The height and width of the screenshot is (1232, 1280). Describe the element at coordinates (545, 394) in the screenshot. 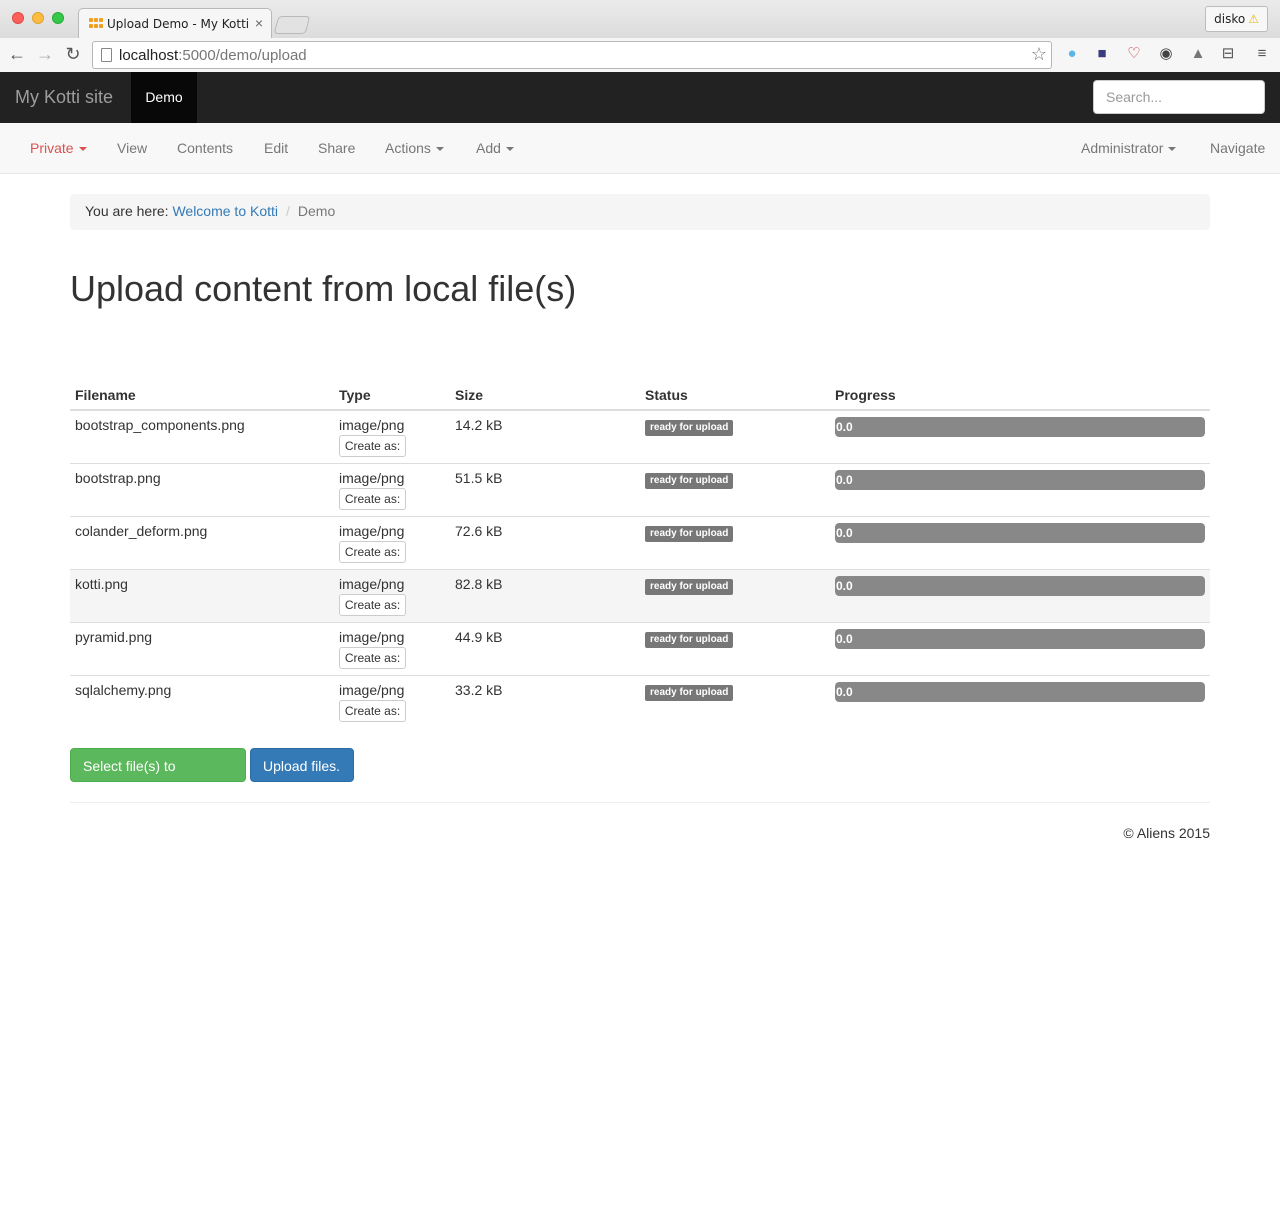

I see `header-size: Size` at that location.